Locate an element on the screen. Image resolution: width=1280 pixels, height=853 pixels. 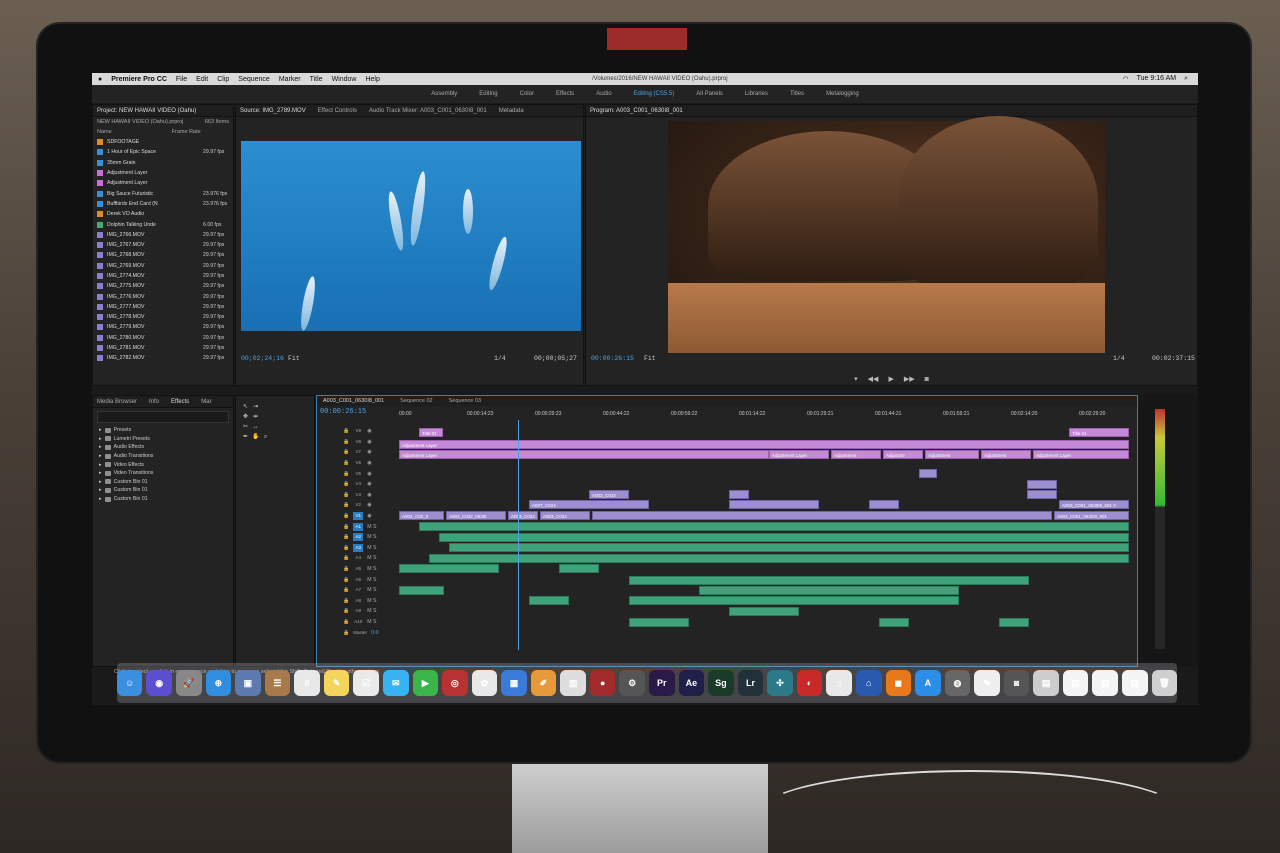
project-item: IMG_2782.MOV 29.97 fps is located at coordinates (163, 358).